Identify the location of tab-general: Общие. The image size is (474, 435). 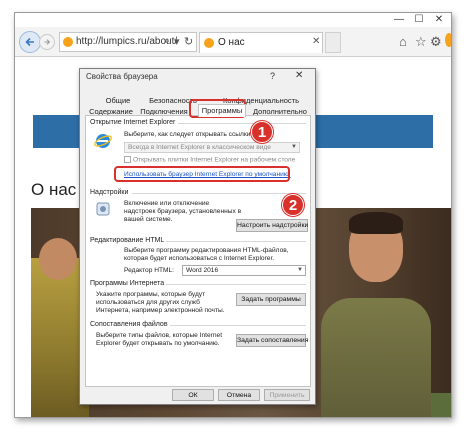
(118, 100).